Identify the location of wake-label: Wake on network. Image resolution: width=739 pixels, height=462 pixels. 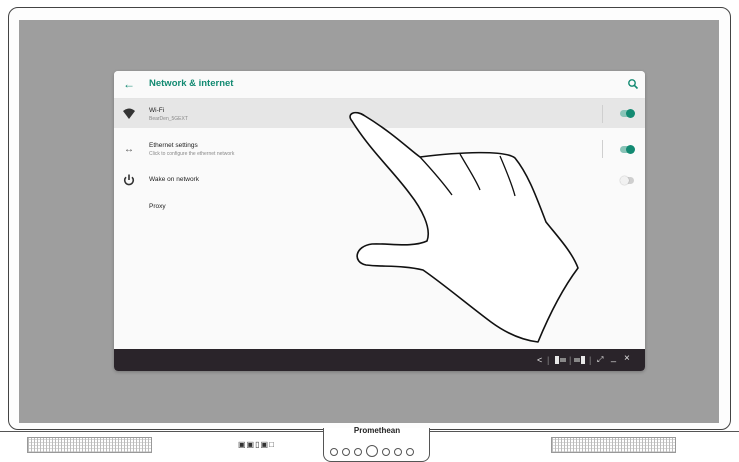
(174, 179).